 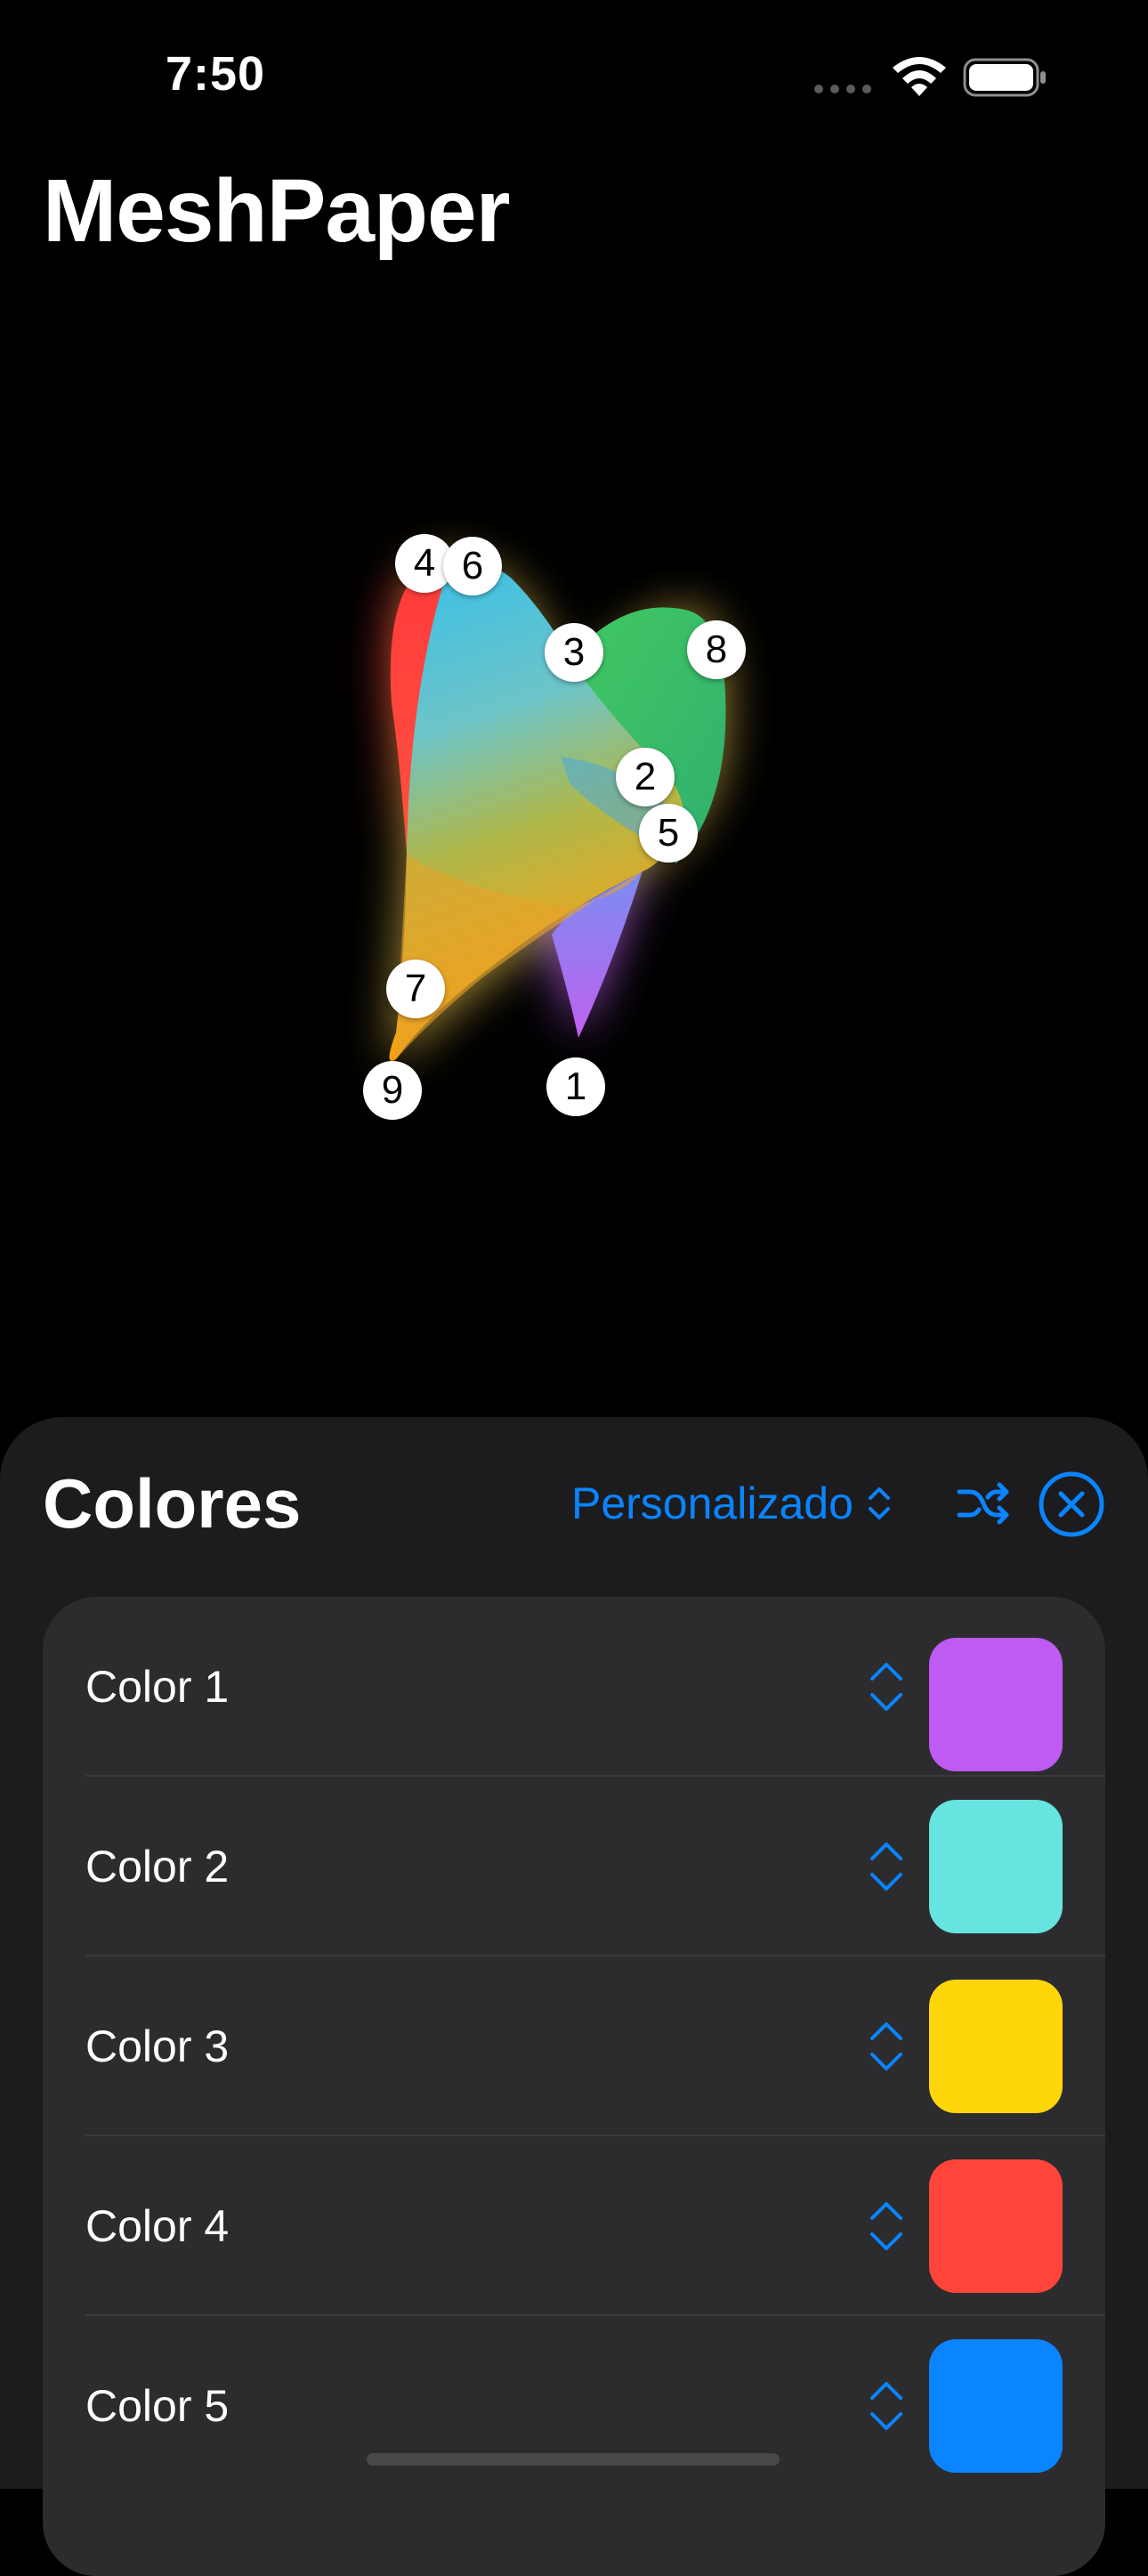 I want to click on color-row-4: Color 4, so click(x=574, y=2226).